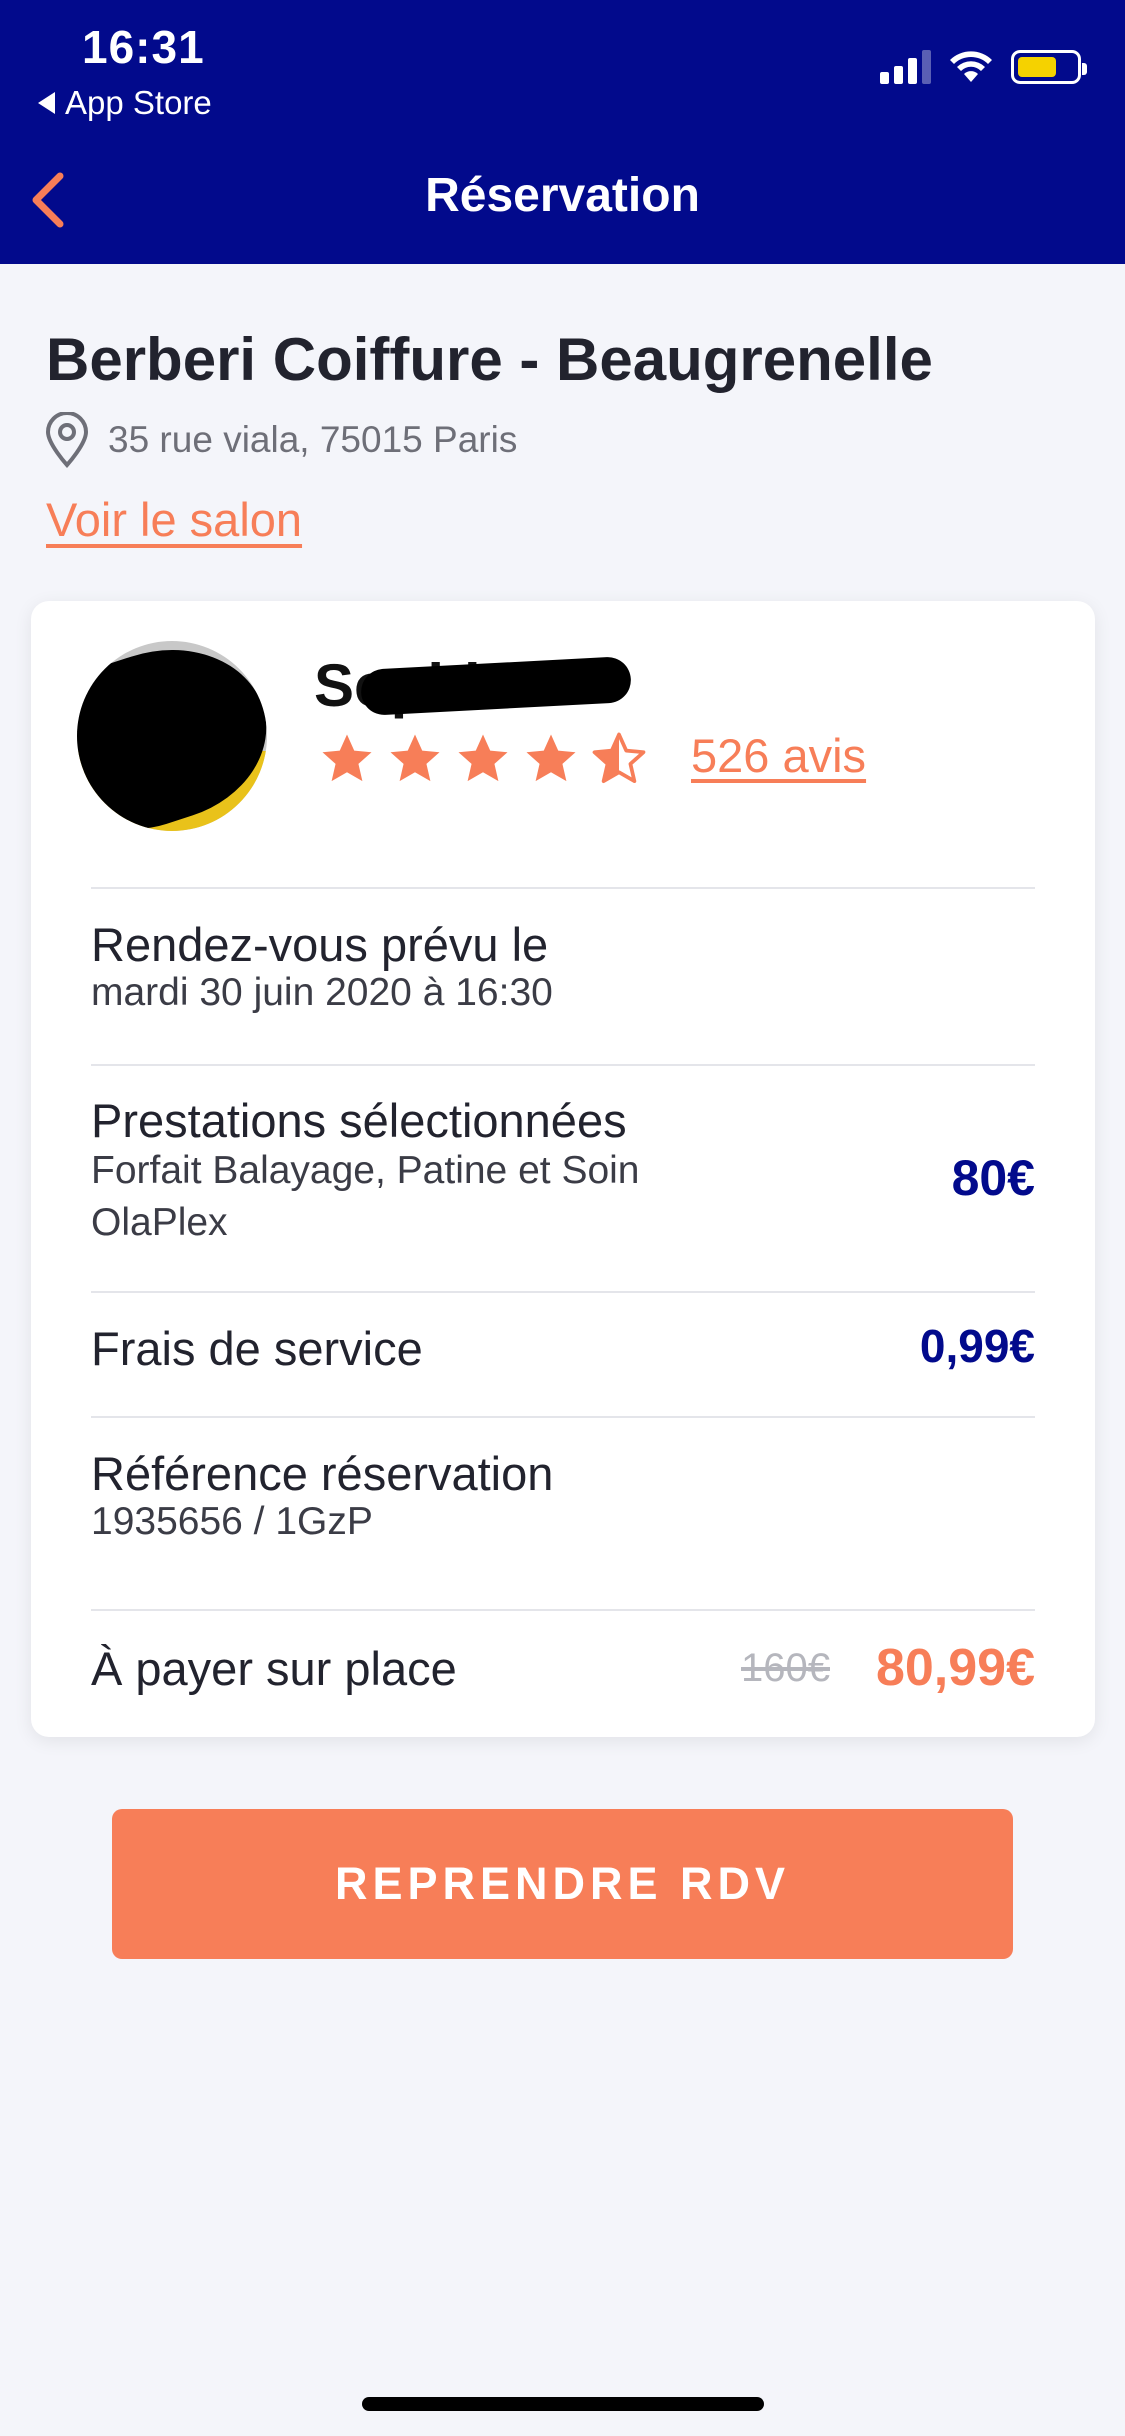 This screenshot has height=2436, width=1125. What do you see at coordinates (563, 2404) in the screenshot?
I see `home-indicator` at bounding box center [563, 2404].